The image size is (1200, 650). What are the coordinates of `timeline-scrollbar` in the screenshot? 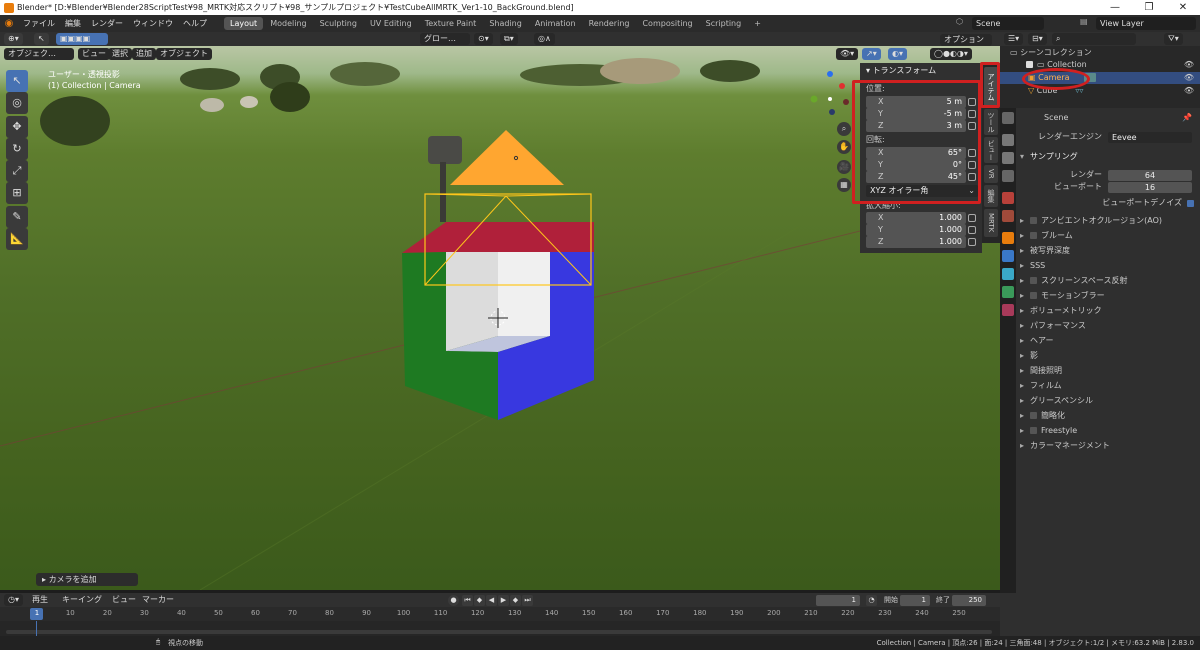 It's located at (499, 632).